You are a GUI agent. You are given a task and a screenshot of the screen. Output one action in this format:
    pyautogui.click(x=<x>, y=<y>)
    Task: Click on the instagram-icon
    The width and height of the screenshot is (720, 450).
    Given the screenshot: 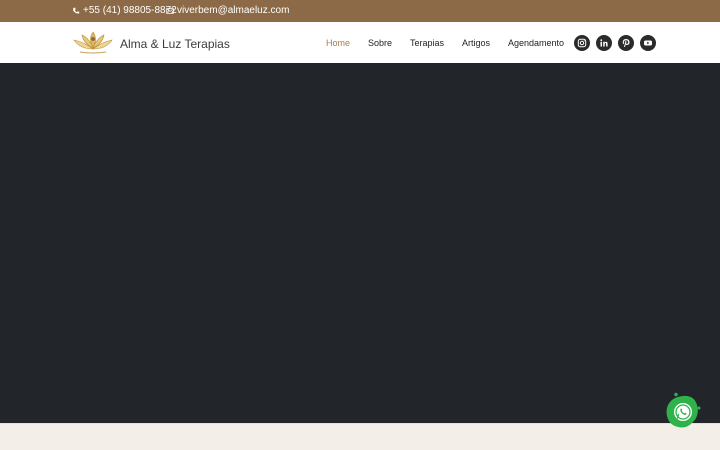 What is the action you would take?
    pyautogui.click(x=582, y=43)
    